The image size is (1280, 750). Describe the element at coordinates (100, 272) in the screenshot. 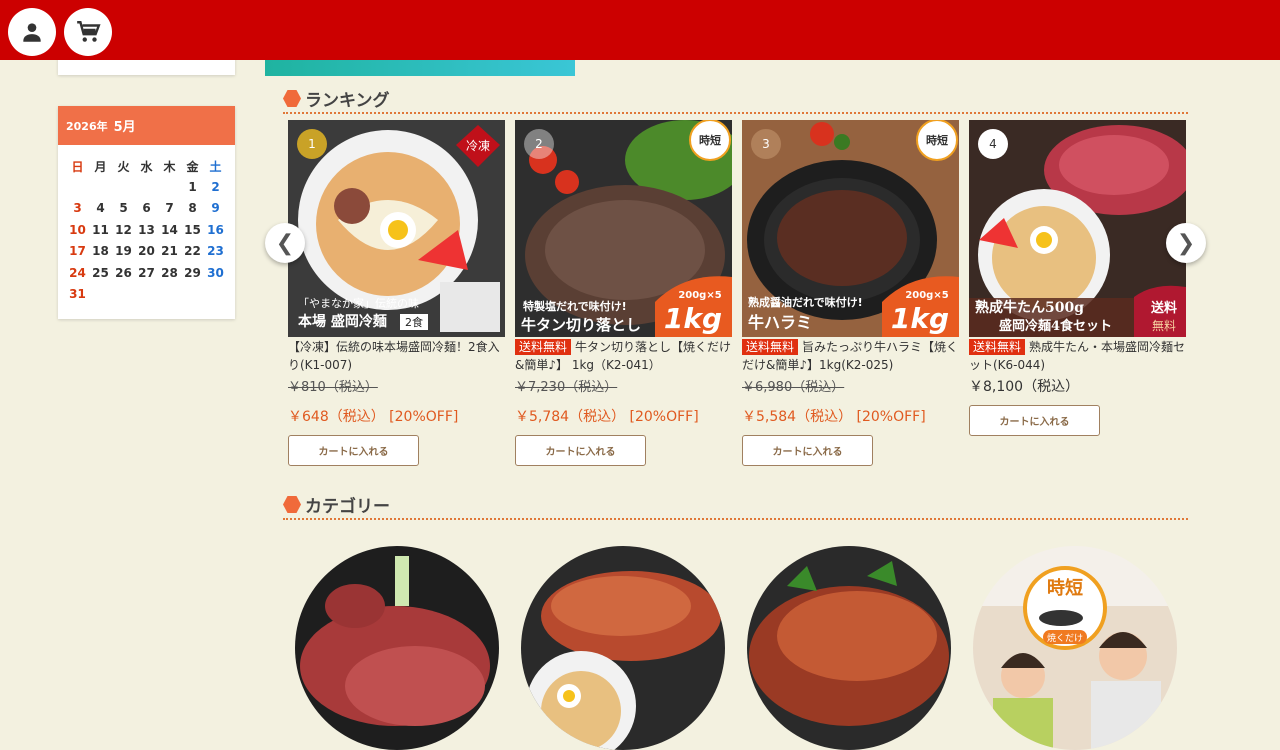

I see `calendar-day: 25` at that location.